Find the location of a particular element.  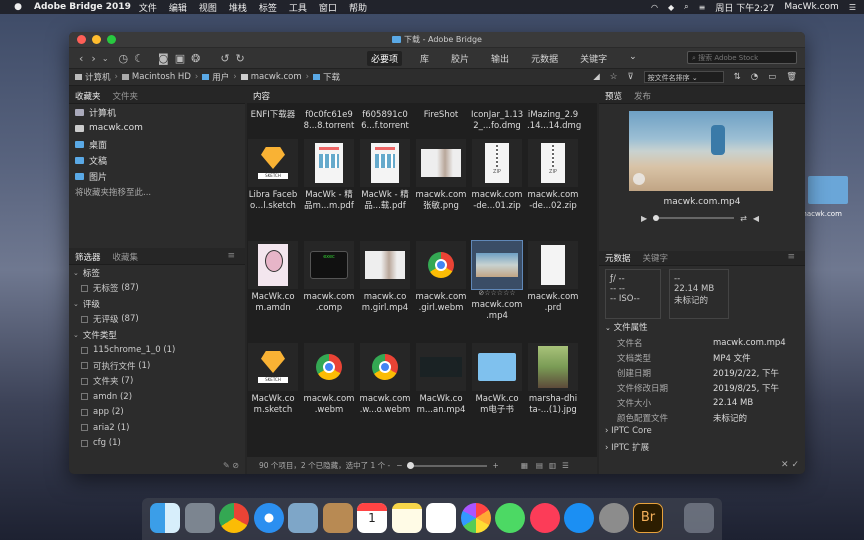

filter-icon: ⊽ is located at coordinates (630, 77).